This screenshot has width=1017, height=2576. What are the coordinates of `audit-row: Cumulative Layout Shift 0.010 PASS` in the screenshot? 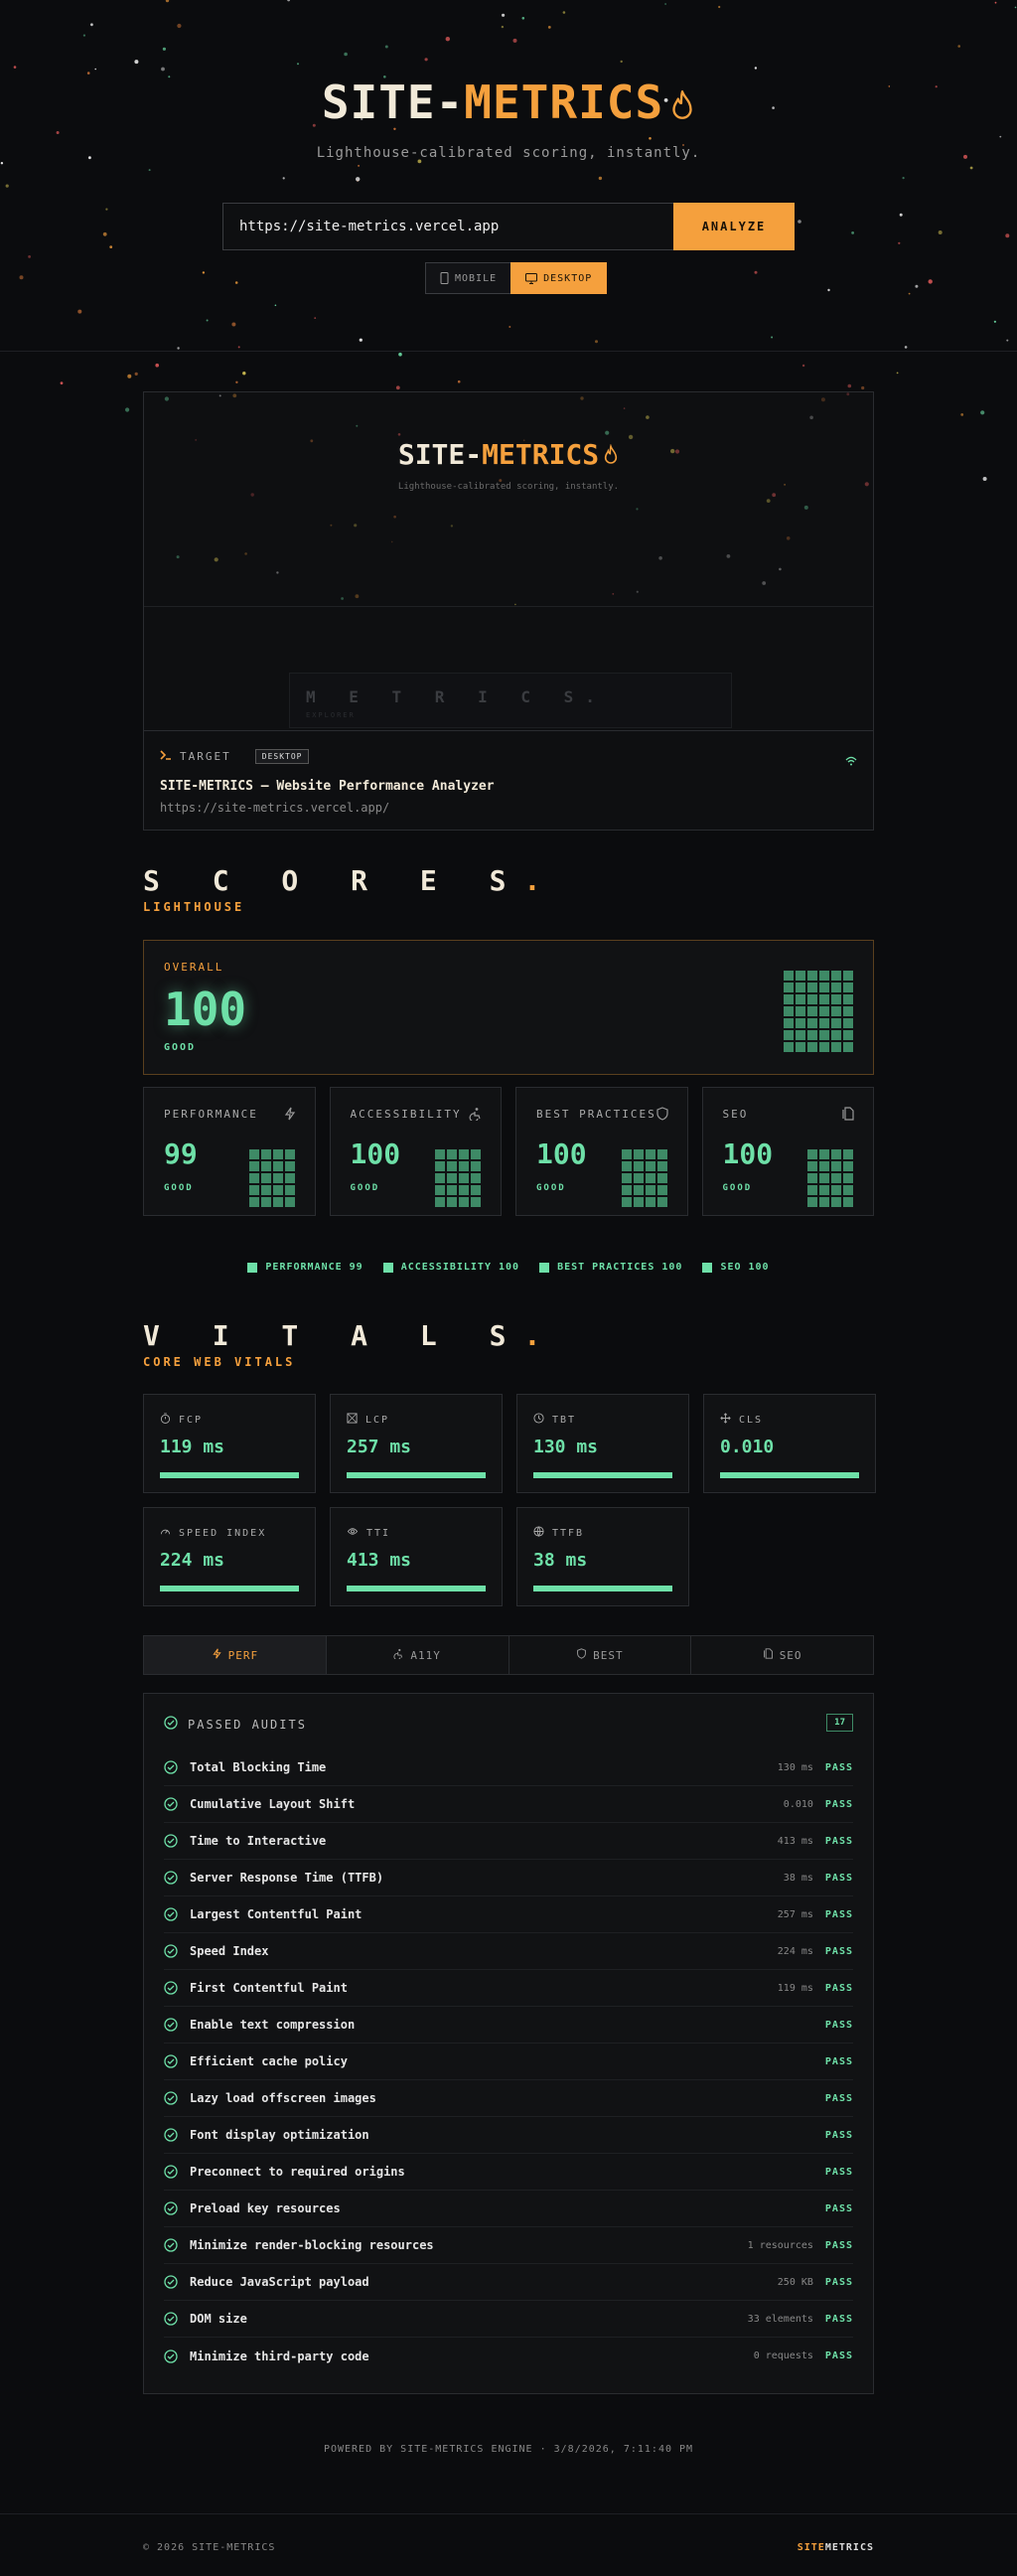 It's located at (508, 1804).